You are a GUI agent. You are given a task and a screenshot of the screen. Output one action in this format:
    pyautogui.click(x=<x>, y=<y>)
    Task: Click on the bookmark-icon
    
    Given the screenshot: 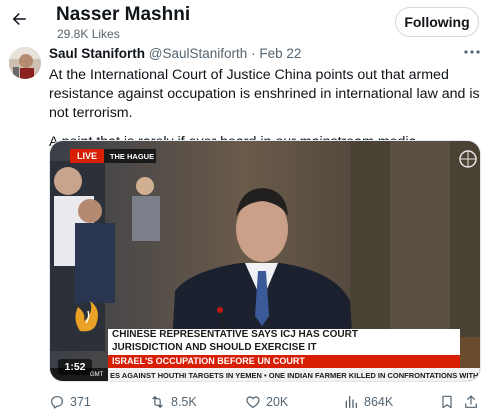 What is the action you would take?
    pyautogui.click(x=447, y=402)
    